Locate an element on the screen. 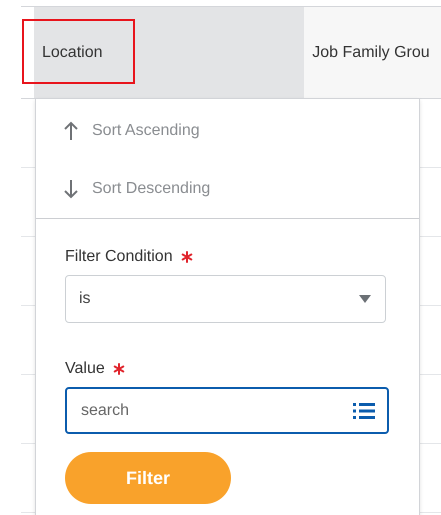 The width and height of the screenshot is (441, 515). search-field: search is located at coordinates (227, 410).